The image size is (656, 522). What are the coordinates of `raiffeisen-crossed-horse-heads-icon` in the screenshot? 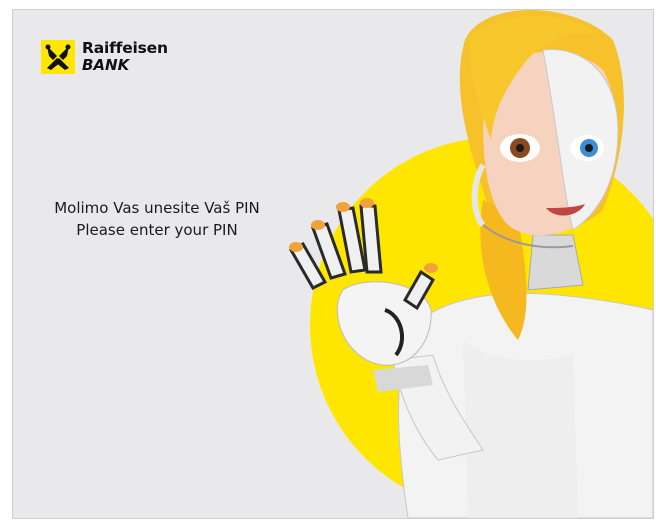 It's located at (58, 57).